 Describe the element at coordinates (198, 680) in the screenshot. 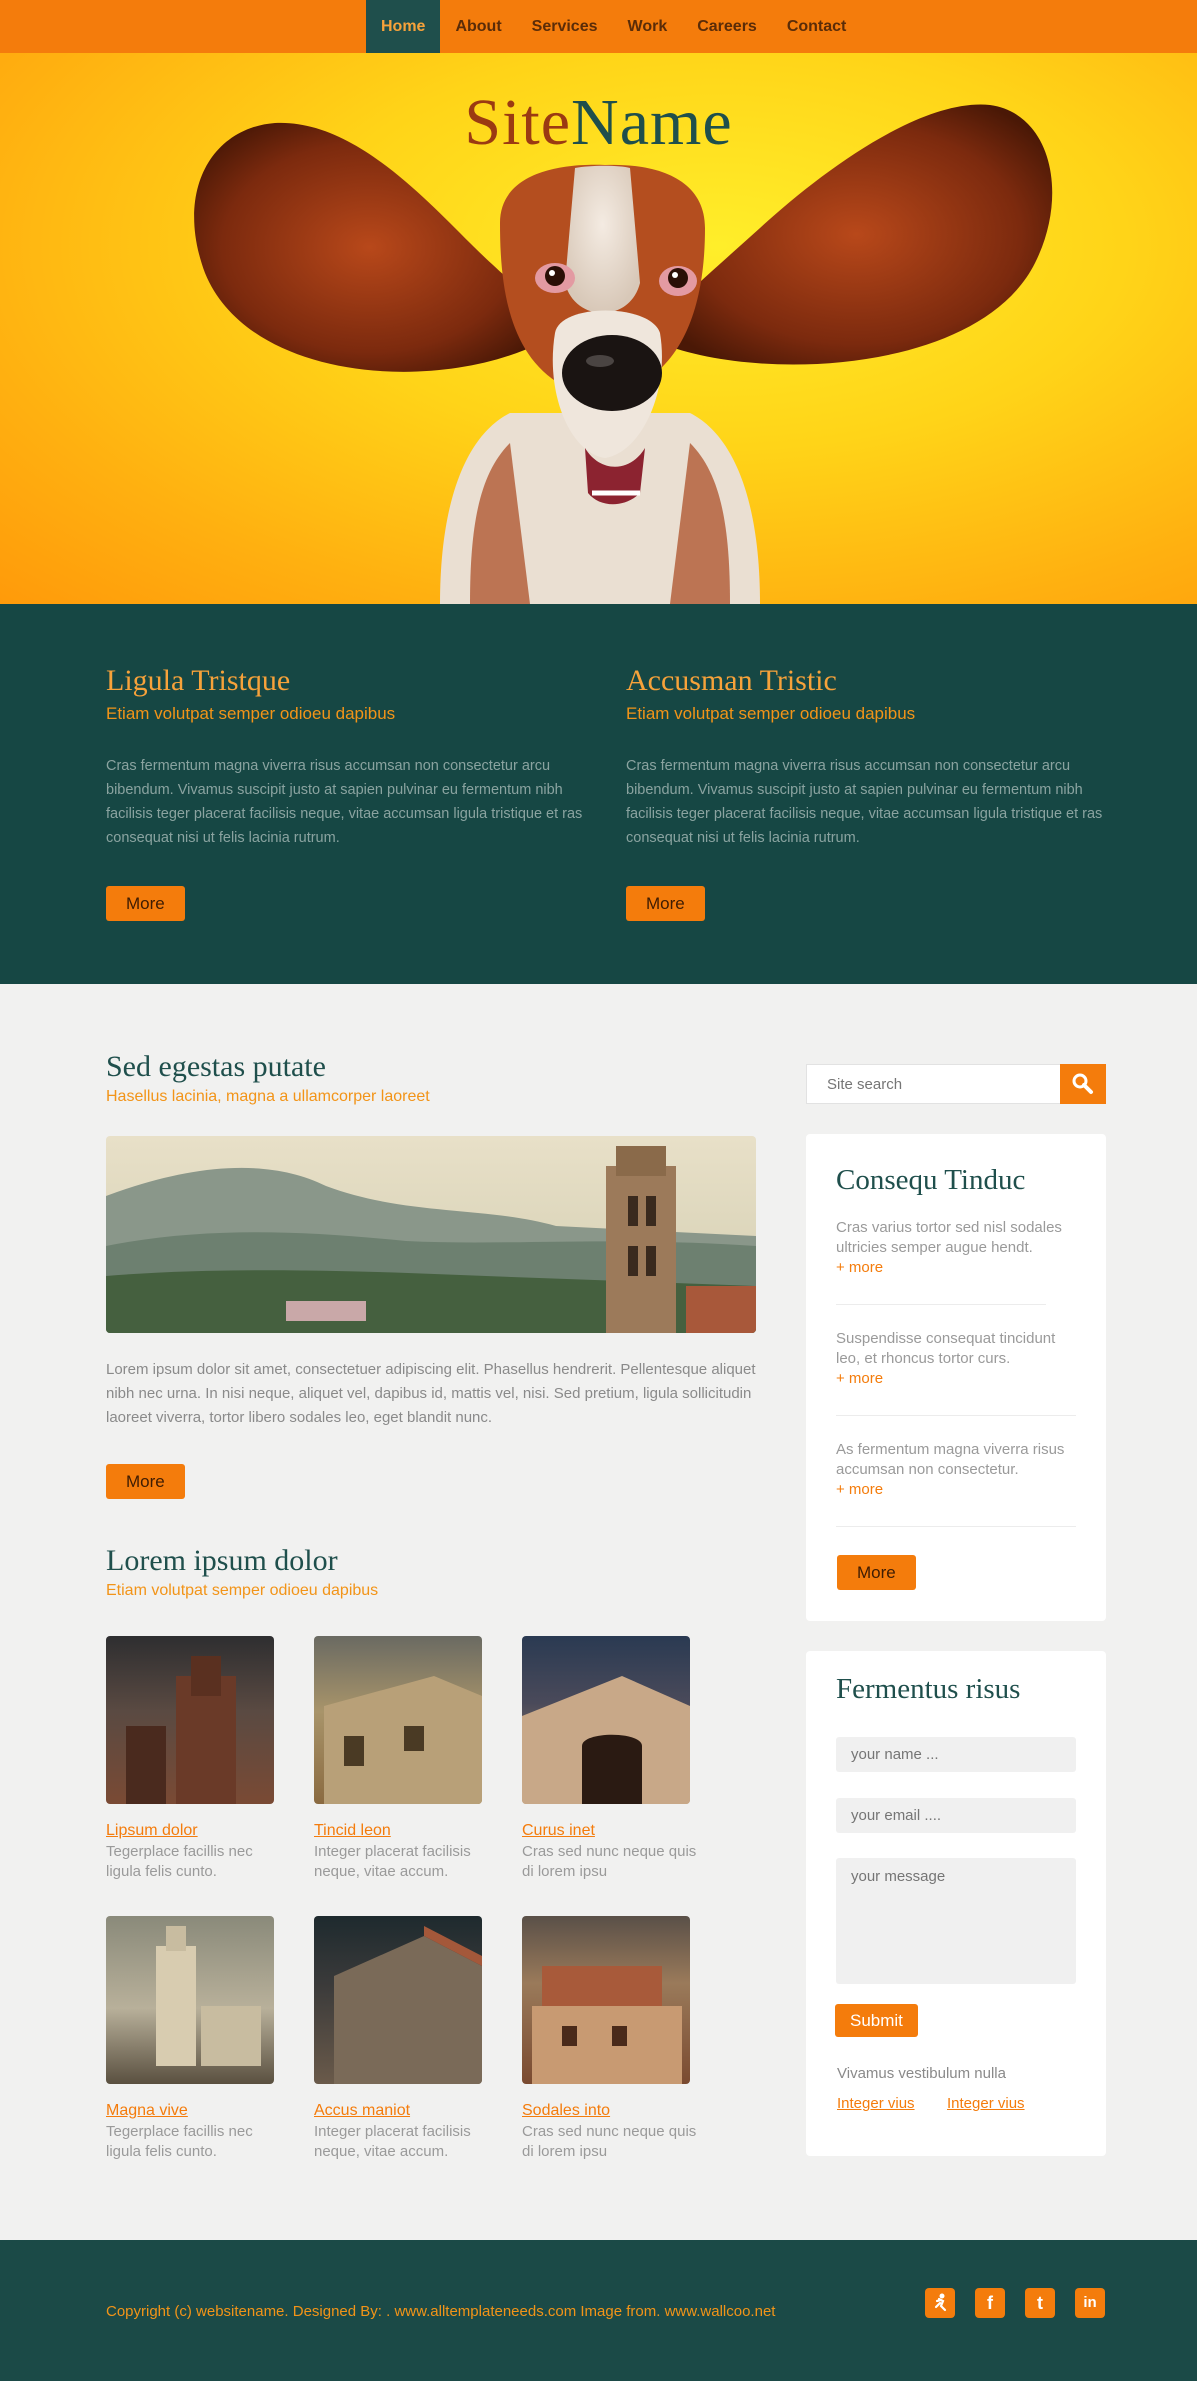

I see `feature-title: Ligula Tristque` at that location.